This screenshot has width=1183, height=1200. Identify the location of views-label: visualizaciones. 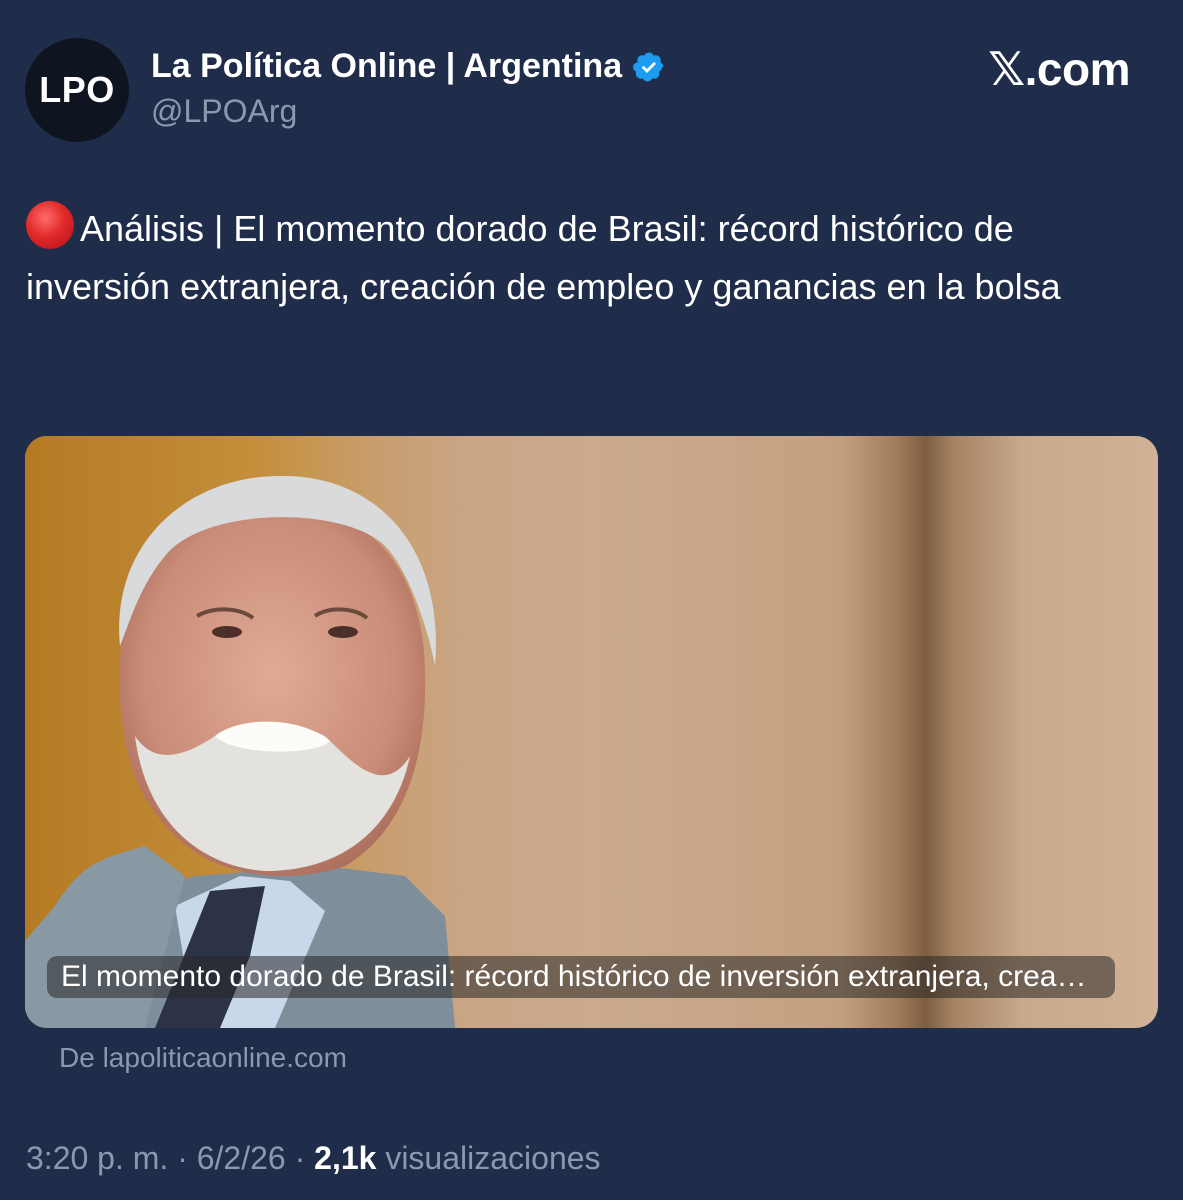
(488, 1158).